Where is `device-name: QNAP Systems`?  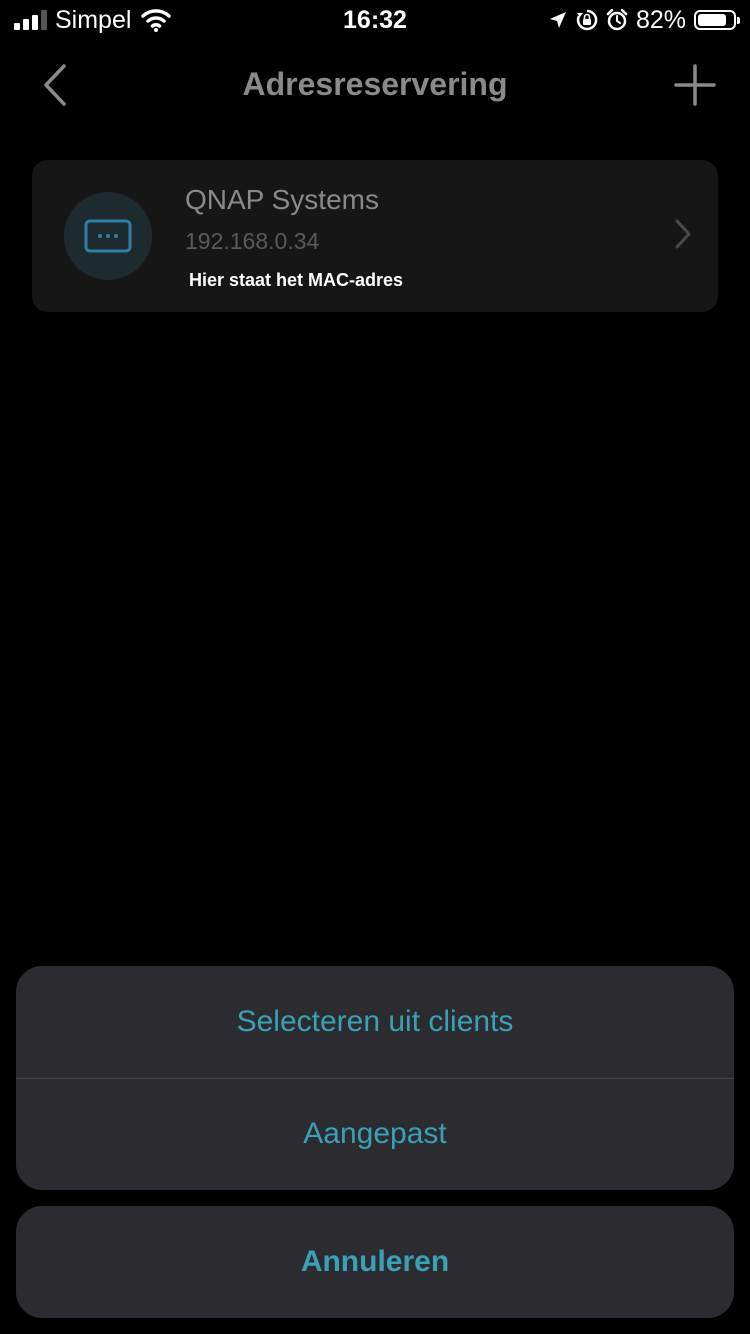 device-name: QNAP Systems is located at coordinates (282, 199).